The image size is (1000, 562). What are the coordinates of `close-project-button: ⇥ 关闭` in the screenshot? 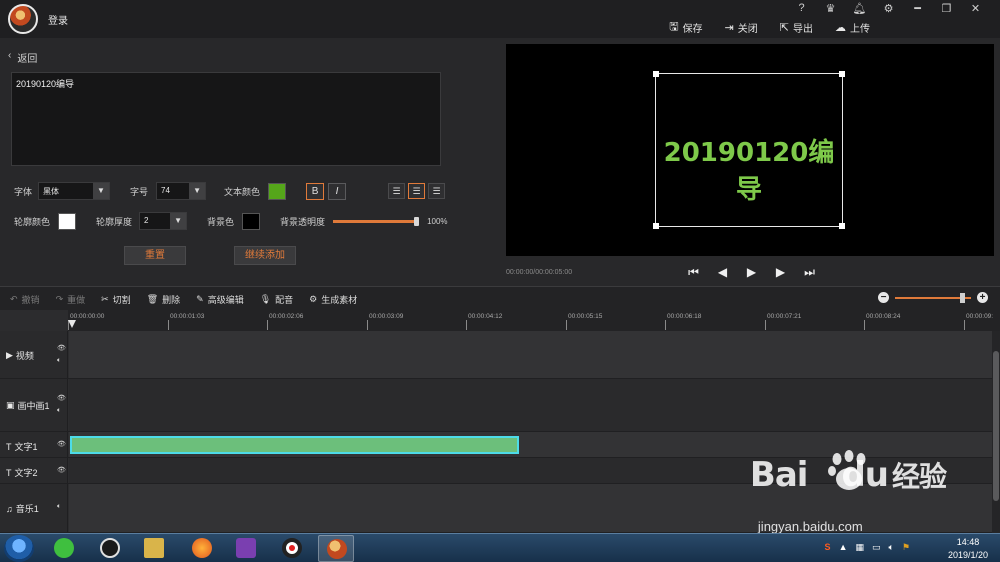 It's located at (741, 27).